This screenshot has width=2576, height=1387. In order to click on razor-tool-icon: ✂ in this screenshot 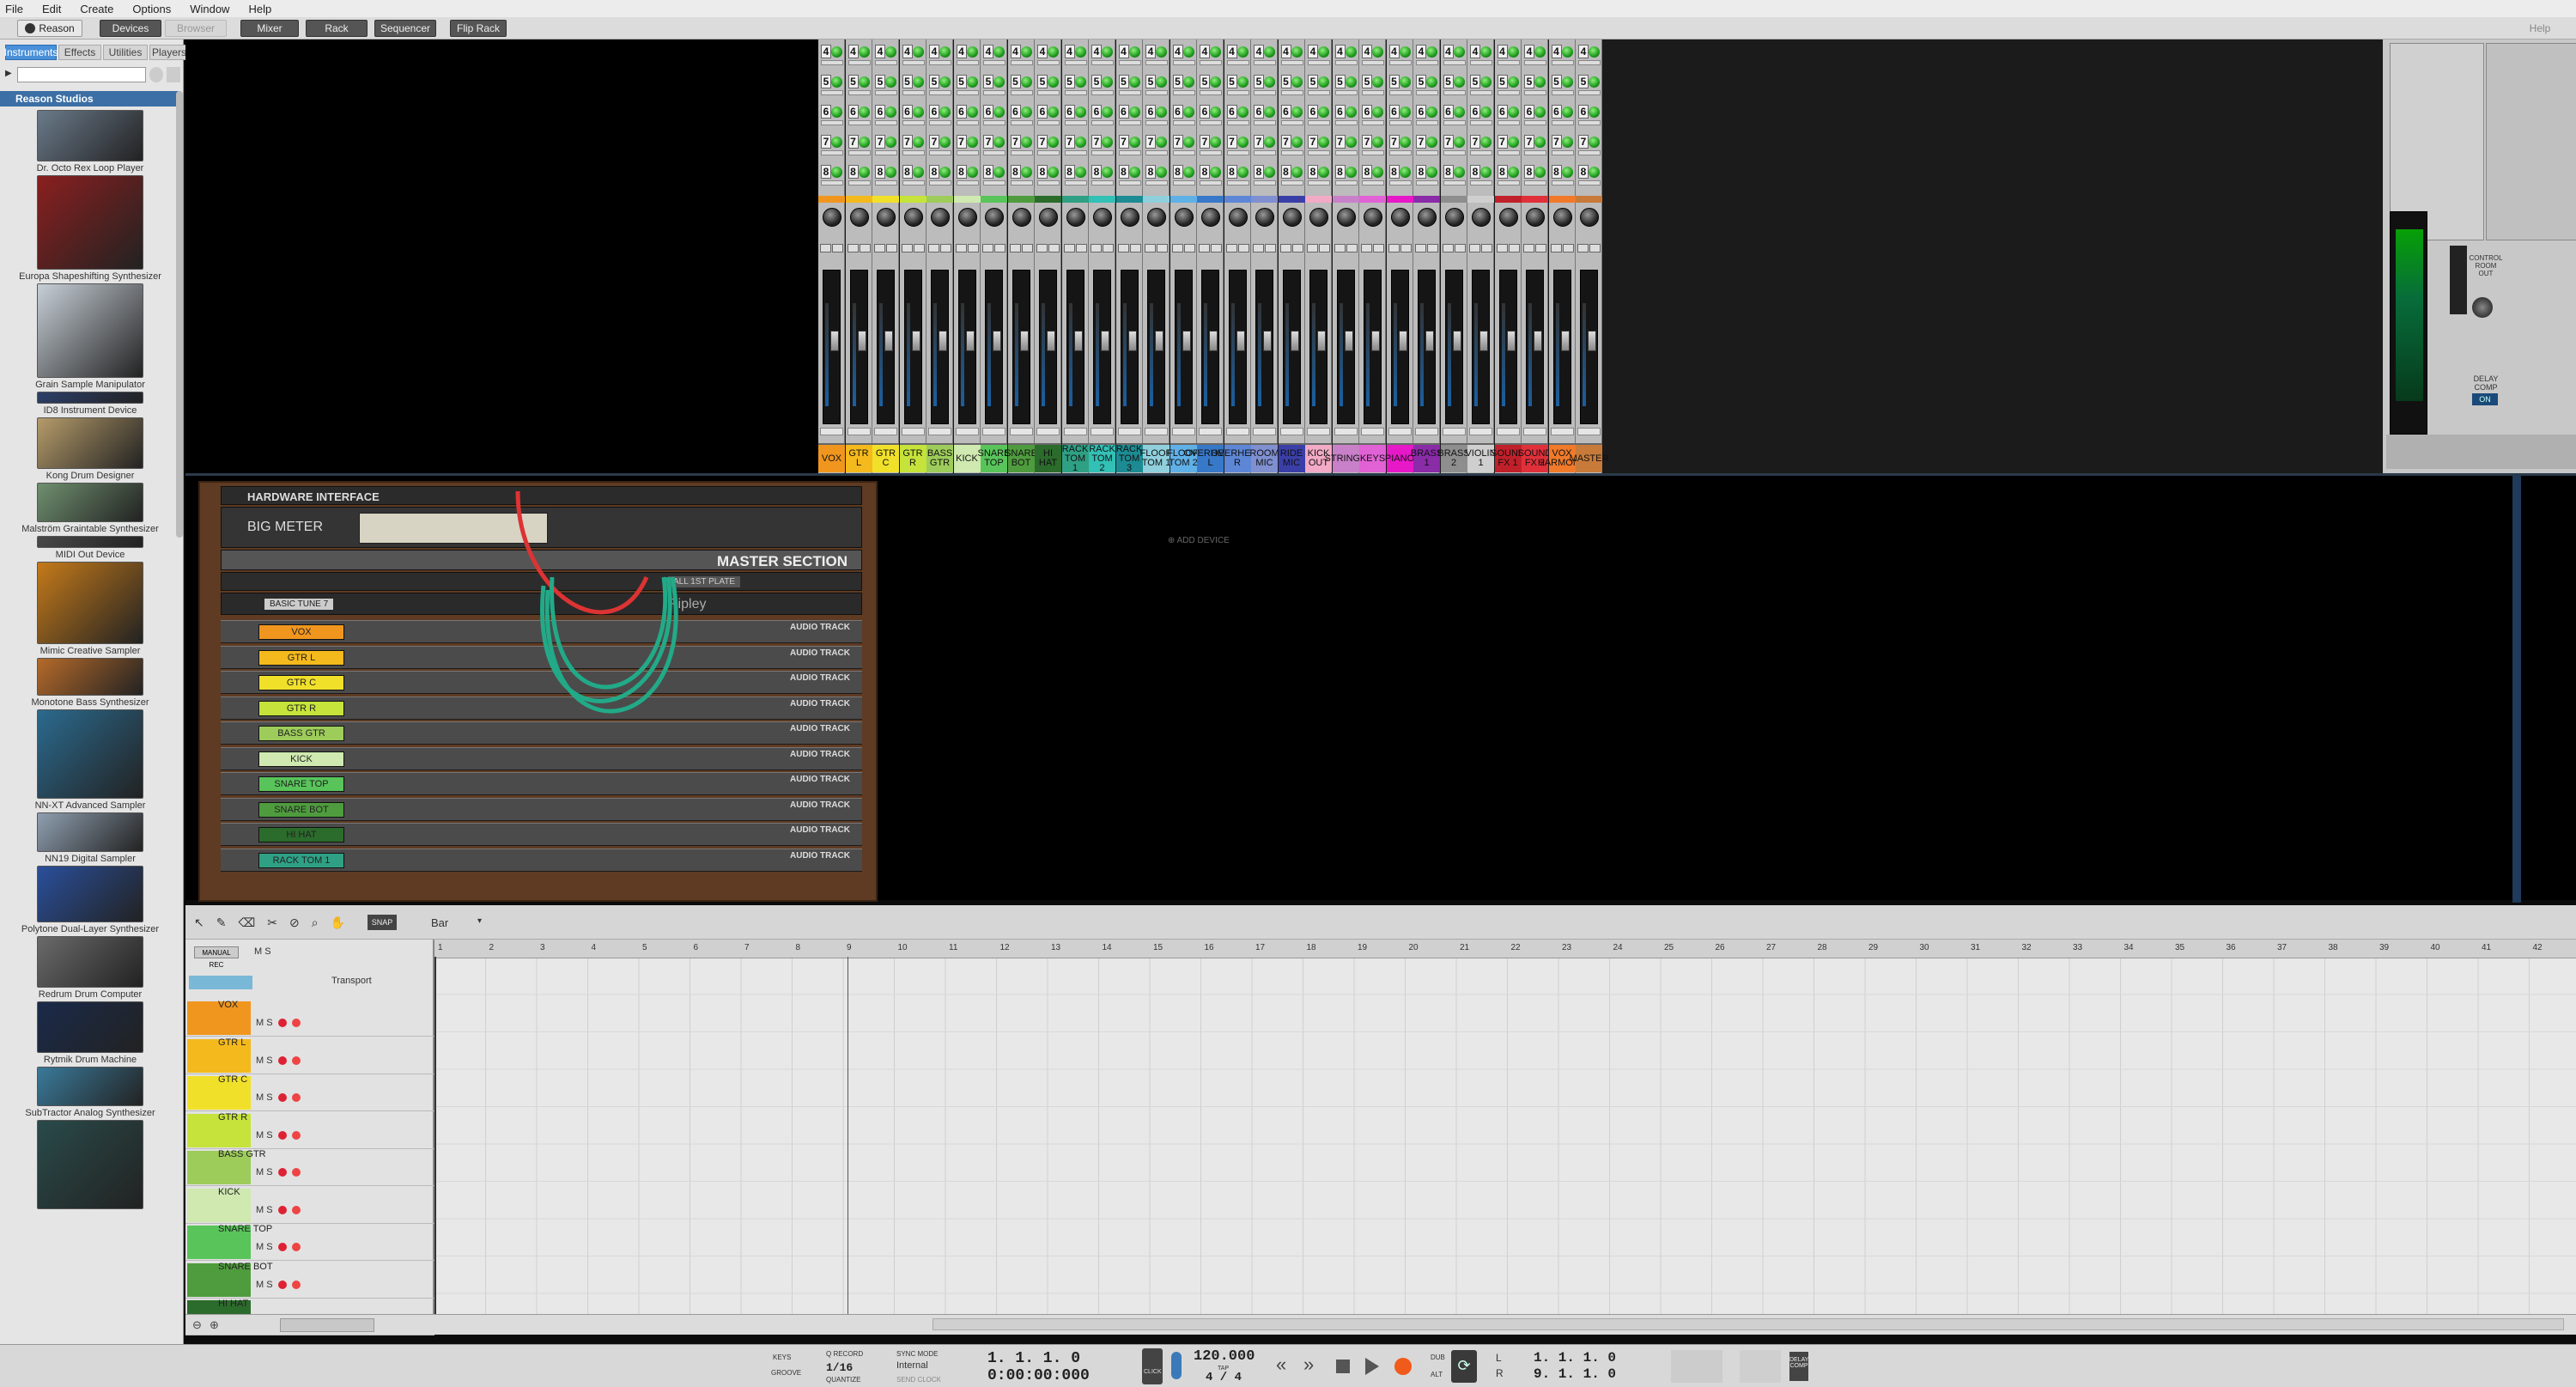, I will do `click(272, 923)`.